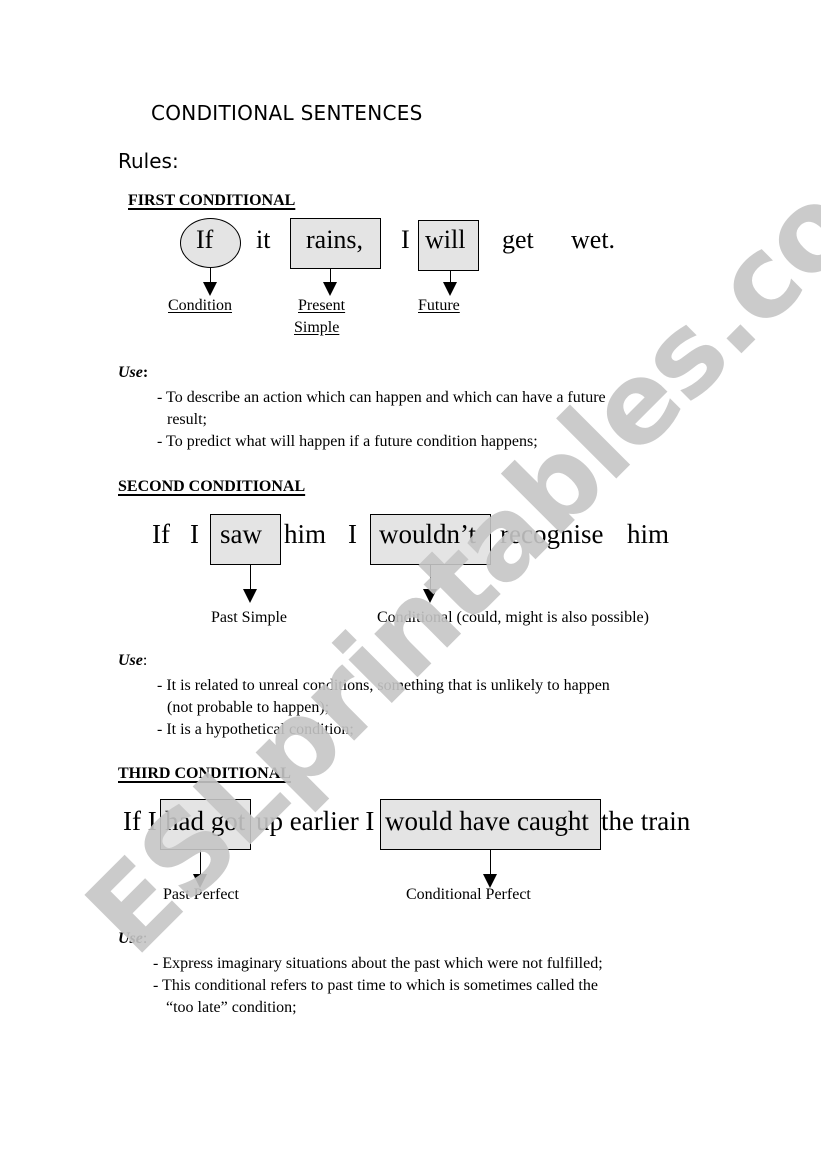  I want to click on third-use-label: Use:, so click(132, 939).